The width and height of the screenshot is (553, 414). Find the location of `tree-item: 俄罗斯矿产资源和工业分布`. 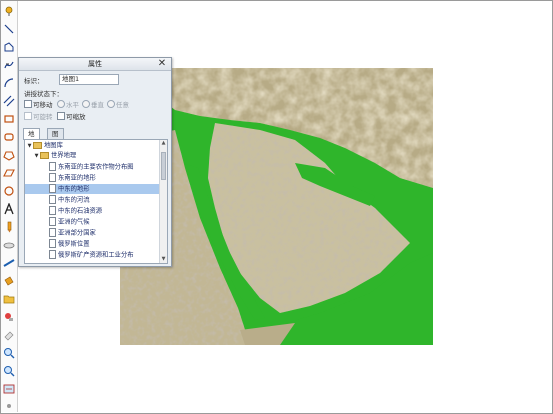

tree-item: 俄罗斯矿产资源和工业分布 is located at coordinates (92, 255).